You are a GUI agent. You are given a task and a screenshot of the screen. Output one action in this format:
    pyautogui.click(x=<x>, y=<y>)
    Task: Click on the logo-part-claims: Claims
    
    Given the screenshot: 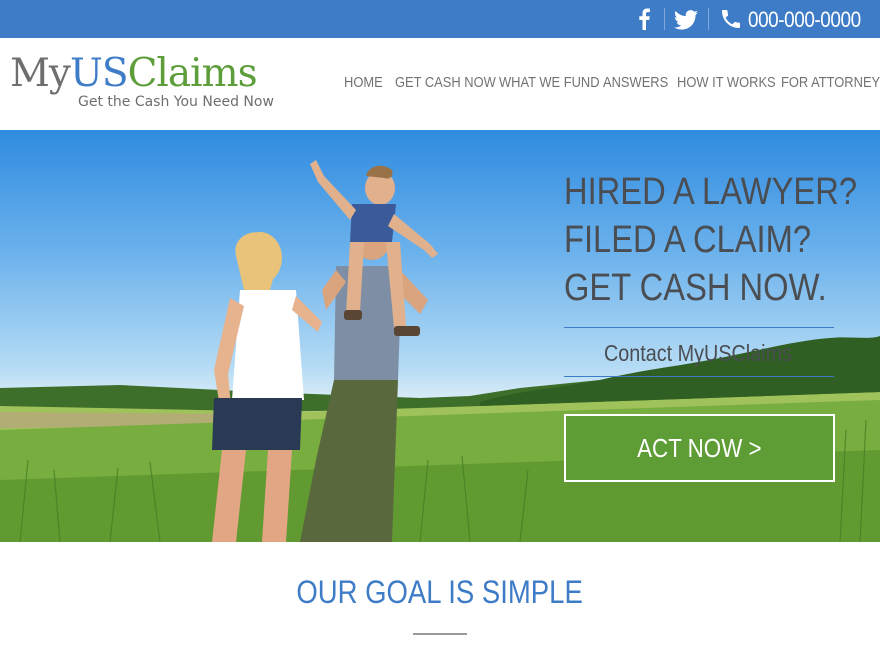 What is the action you would take?
    pyautogui.click(x=192, y=73)
    